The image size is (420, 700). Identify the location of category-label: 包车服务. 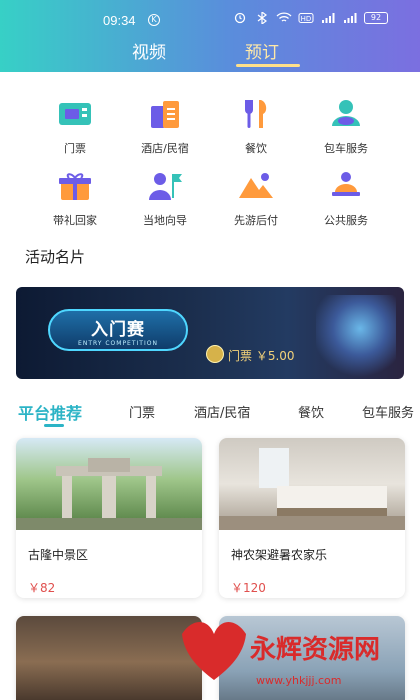
(346, 148).